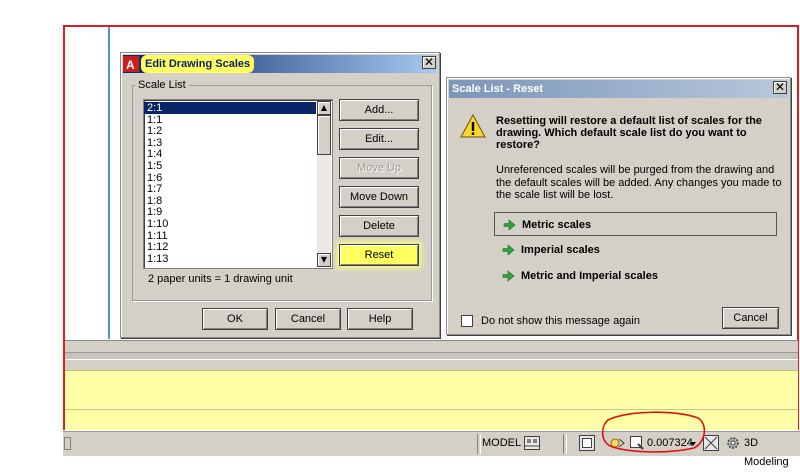 This screenshot has width=800, height=472. What do you see at coordinates (324, 260) in the screenshot?
I see `scroll-down-arrow: ▼` at bounding box center [324, 260].